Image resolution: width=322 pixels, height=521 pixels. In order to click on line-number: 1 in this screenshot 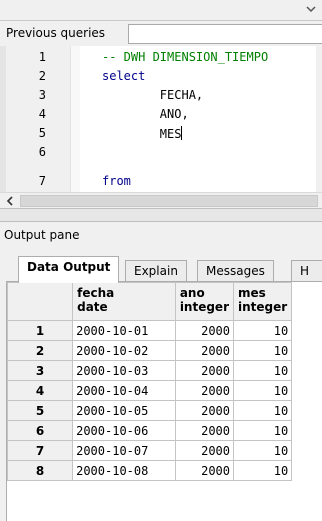, I will do `click(42, 57)`.